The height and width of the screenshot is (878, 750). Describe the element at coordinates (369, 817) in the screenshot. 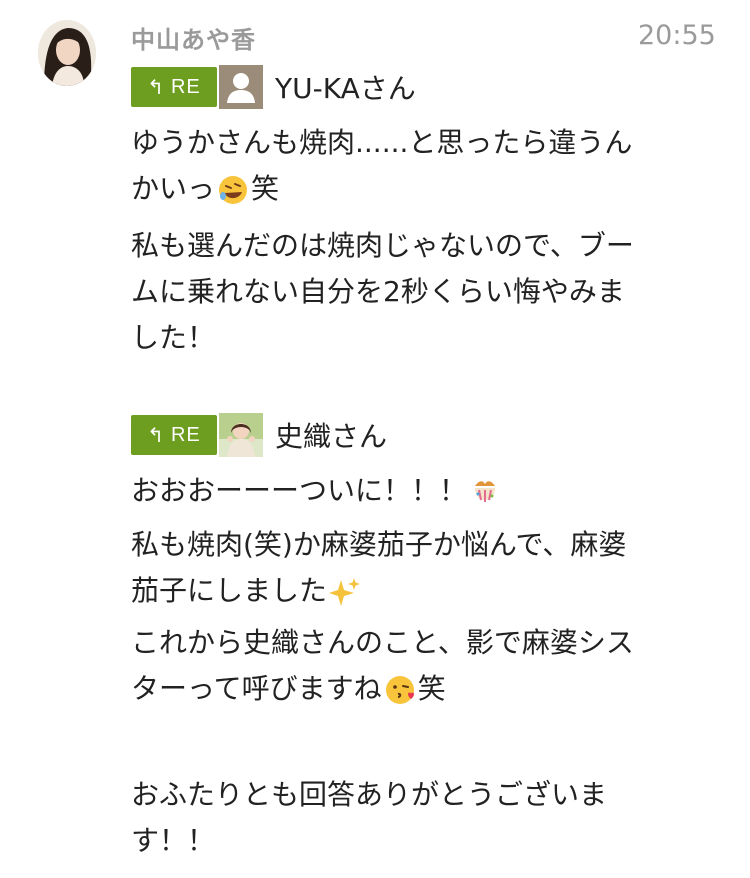

I see `closing-paragraph: おふたりとも回答ありがとうございま す！！` at that location.